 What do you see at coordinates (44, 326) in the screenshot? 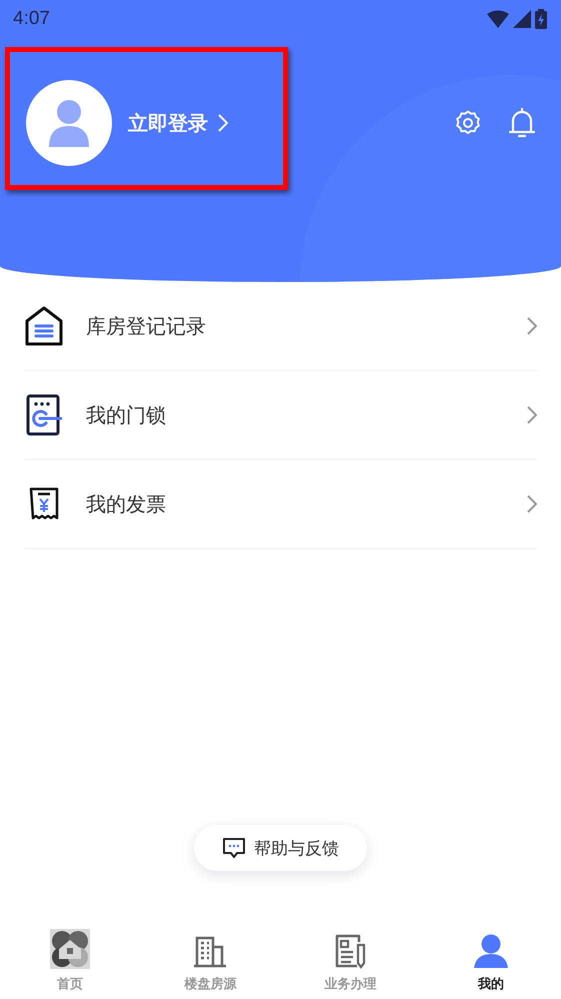
I see `house-list-icon` at bounding box center [44, 326].